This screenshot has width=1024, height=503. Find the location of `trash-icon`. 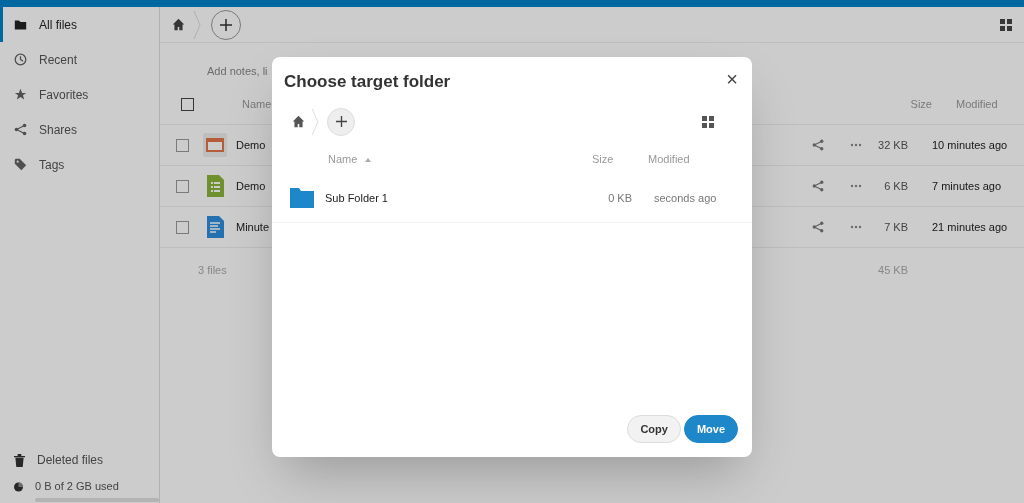

trash-icon is located at coordinates (19, 460).